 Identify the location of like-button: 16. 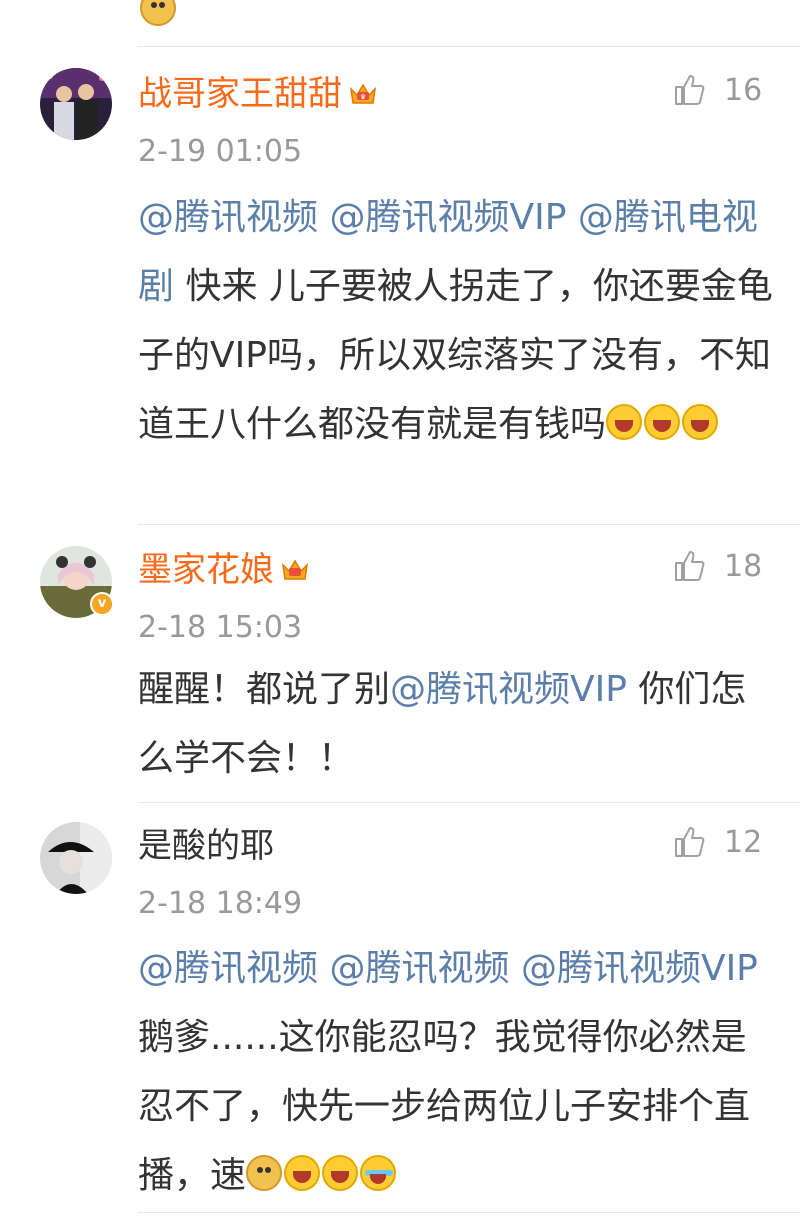
(732, 90).